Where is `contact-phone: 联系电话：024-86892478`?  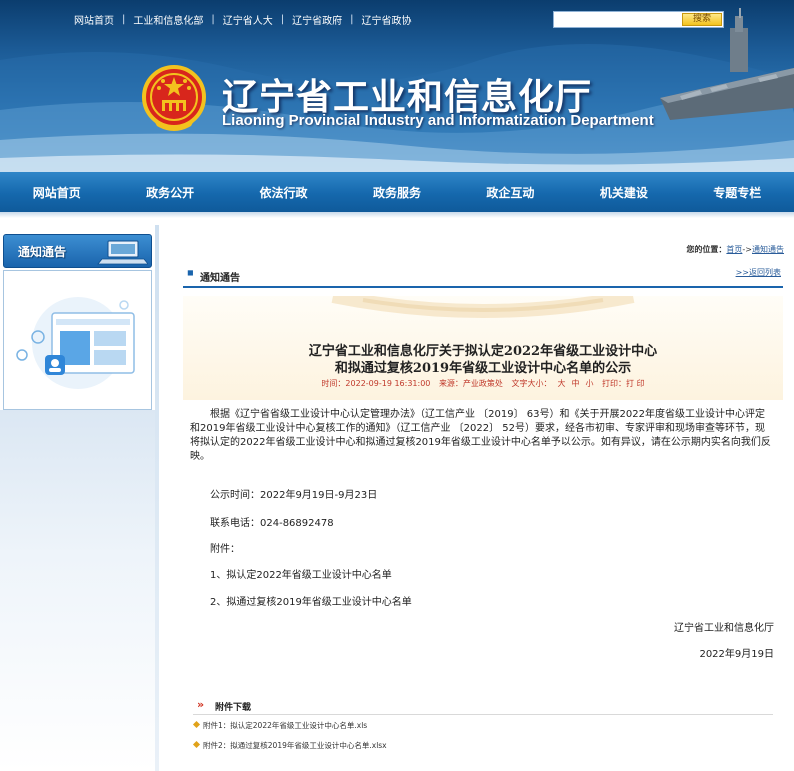 contact-phone: 联系电话：024-86892478 is located at coordinates (272, 523).